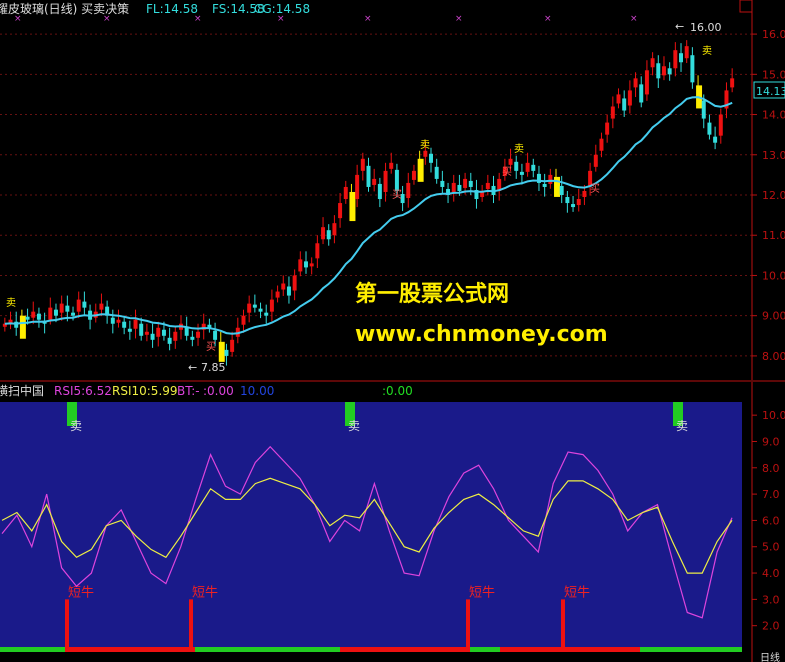 This screenshot has height=662, width=785. What do you see at coordinates (773, 115) in the screenshot?
I see `price-tick-label: 14.00` at bounding box center [773, 115].